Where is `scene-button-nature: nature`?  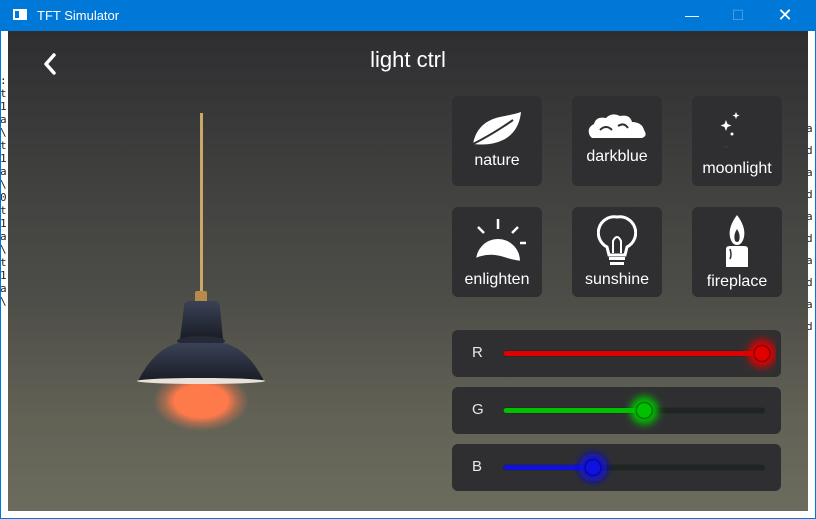 scene-button-nature: nature is located at coordinates (497, 141).